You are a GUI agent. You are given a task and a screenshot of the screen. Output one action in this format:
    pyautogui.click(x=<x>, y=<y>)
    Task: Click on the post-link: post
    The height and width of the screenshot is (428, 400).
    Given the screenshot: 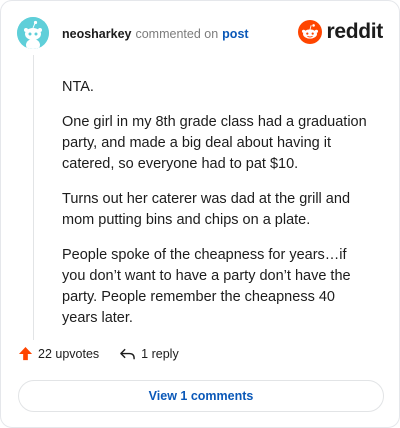 What is the action you would take?
    pyautogui.click(x=235, y=34)
    